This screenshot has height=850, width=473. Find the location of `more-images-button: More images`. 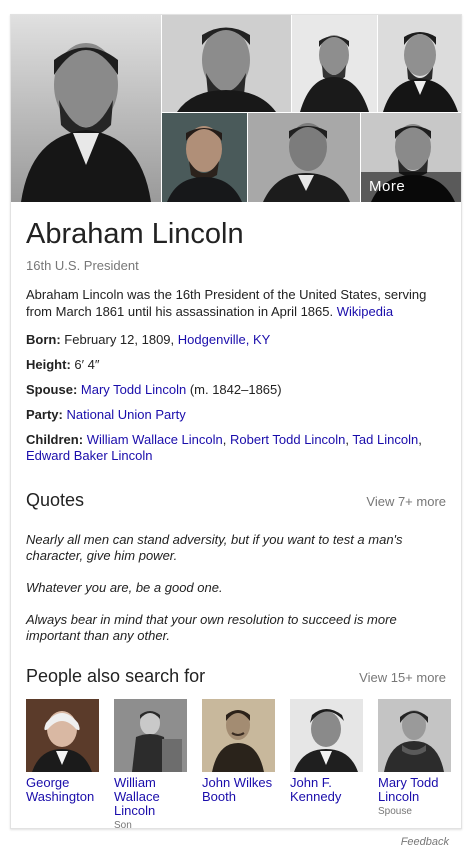

more-images-button: More images is located at coordinates (411, 187).